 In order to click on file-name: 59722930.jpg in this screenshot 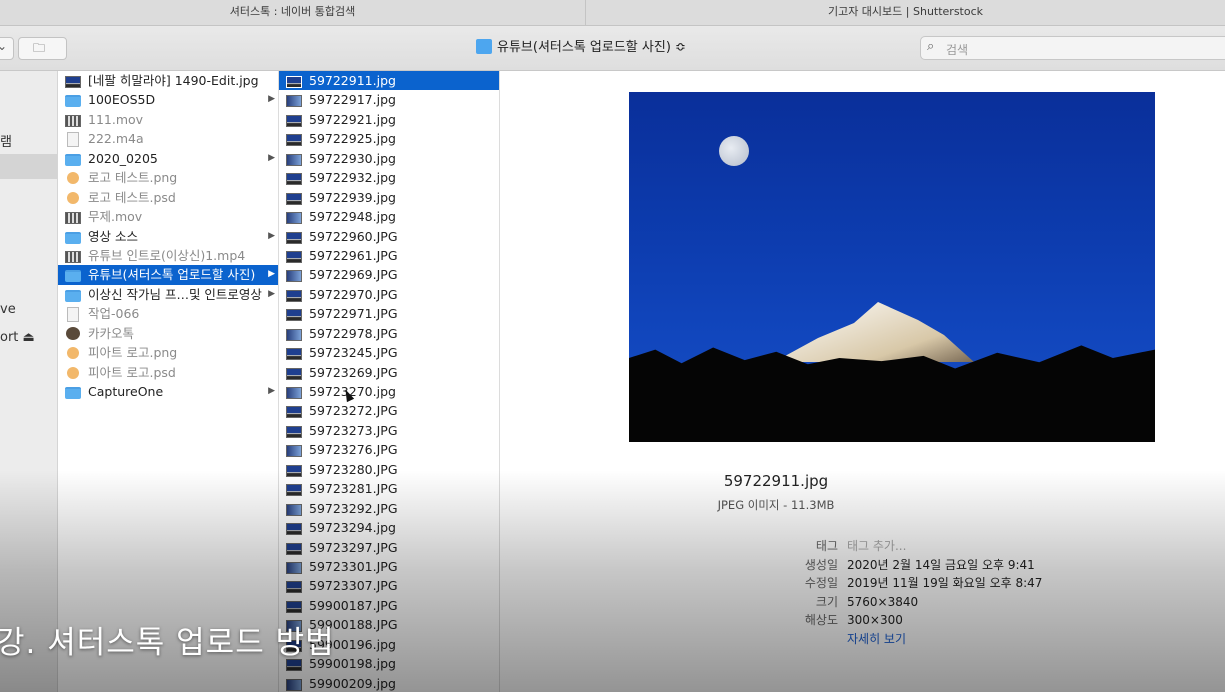, I will do `click(352, 158)`.